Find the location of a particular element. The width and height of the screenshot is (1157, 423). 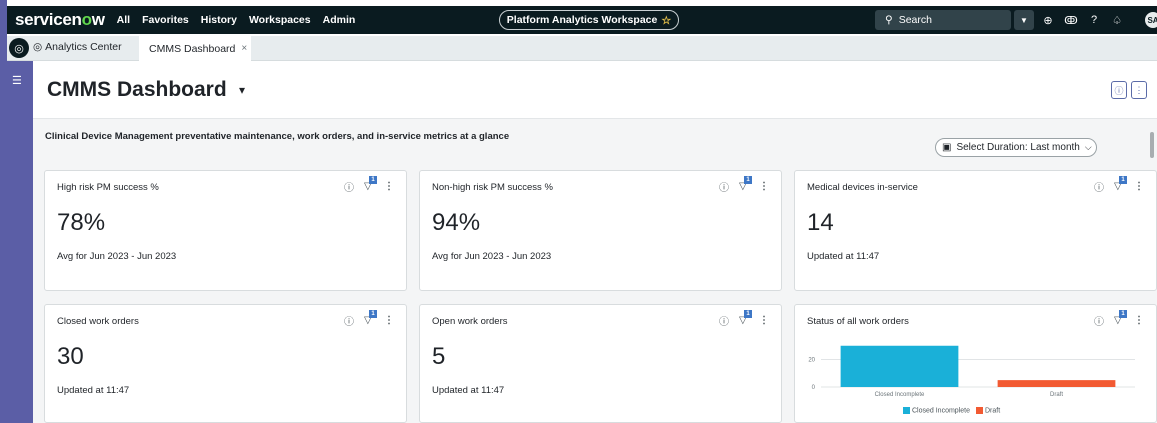

nav-admin: Admin is located at coordinates (339, 20).